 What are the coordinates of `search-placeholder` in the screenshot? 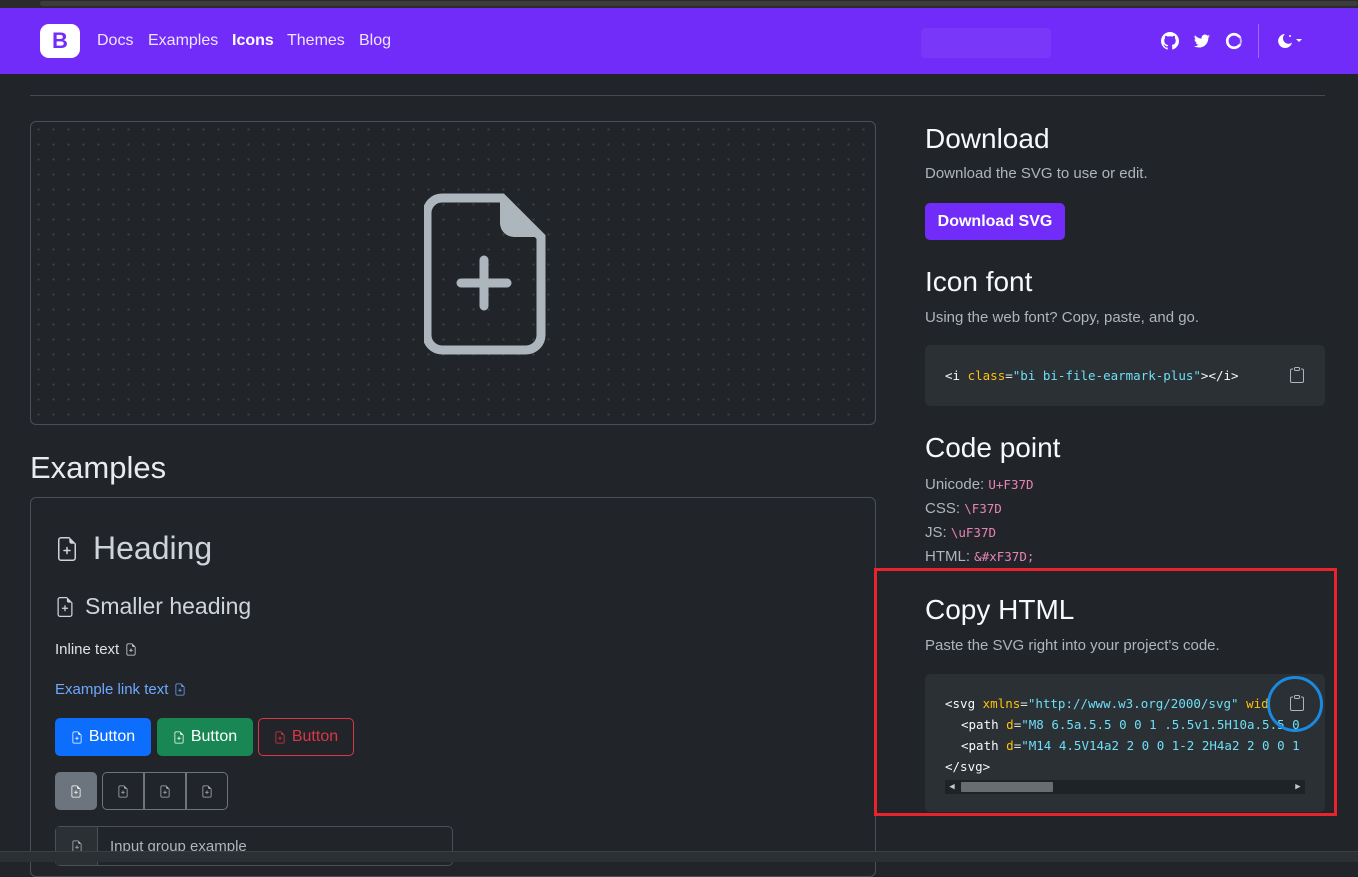 It's located at (986, 43).